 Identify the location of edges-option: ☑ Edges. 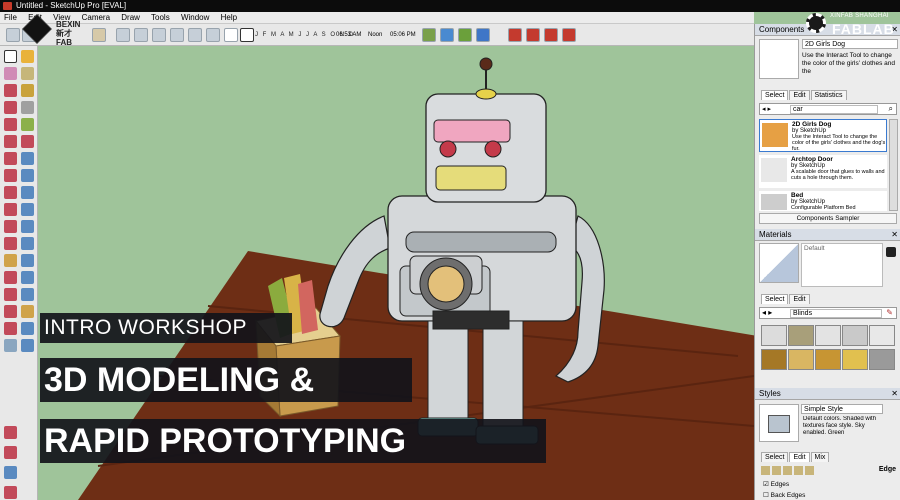
(776, 484).